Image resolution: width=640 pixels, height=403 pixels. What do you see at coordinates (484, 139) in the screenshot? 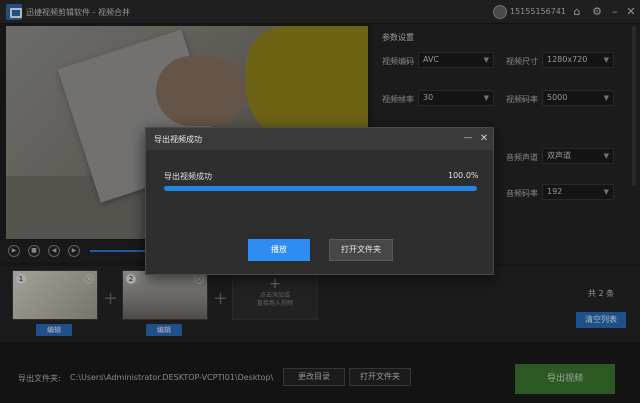
I see `dialog-close-icon: ✕` at bounding box center [484, 139].